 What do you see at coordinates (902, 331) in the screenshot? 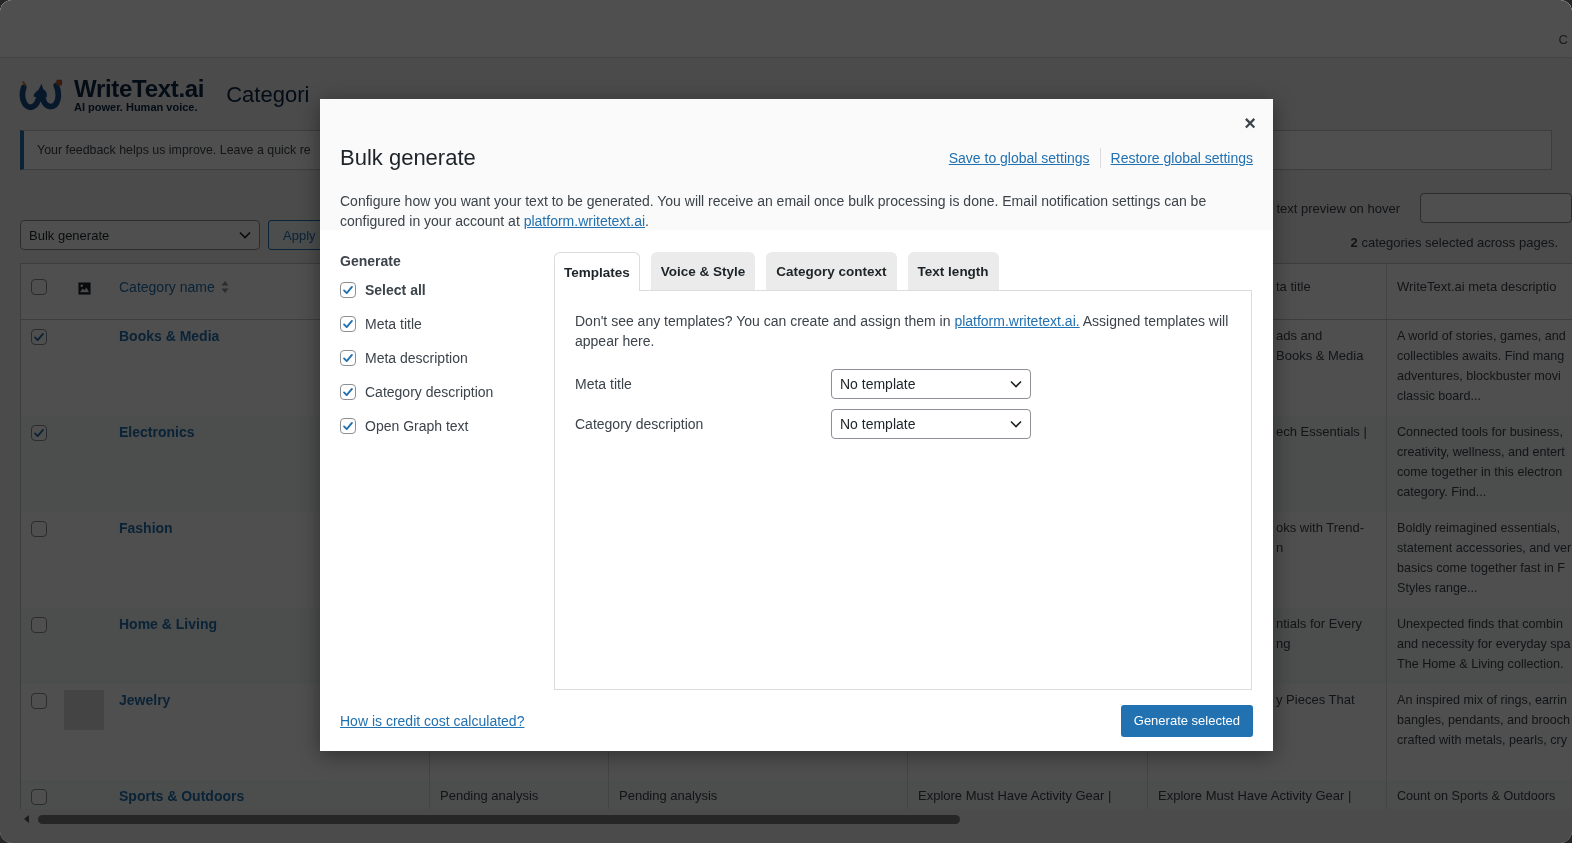
I see `templates-note: Don't see any templates? You can create and assign them in platform.writetext.ai. Assigned templates will appear here.` at bounding box center [902, 331].